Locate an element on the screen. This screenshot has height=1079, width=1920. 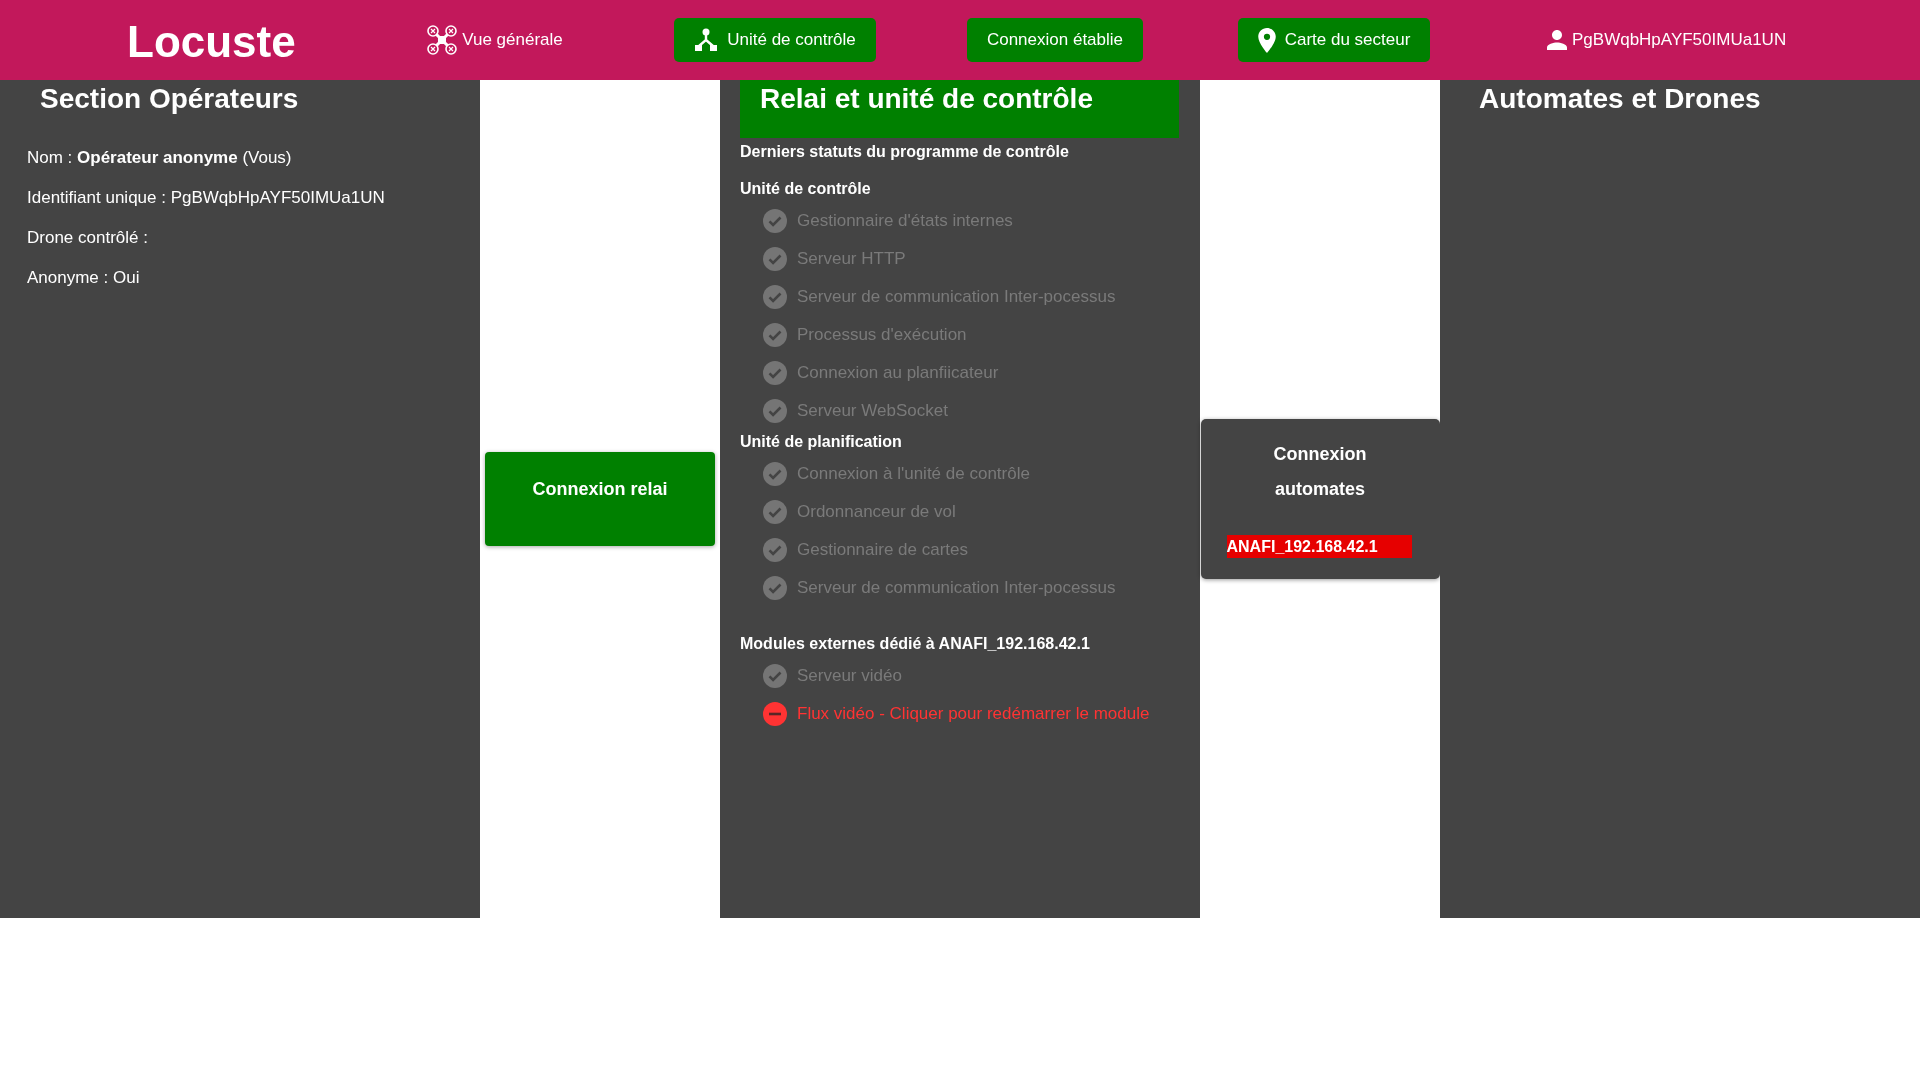
nav-button: Connexion établie is located at coordinates (1055, 40).